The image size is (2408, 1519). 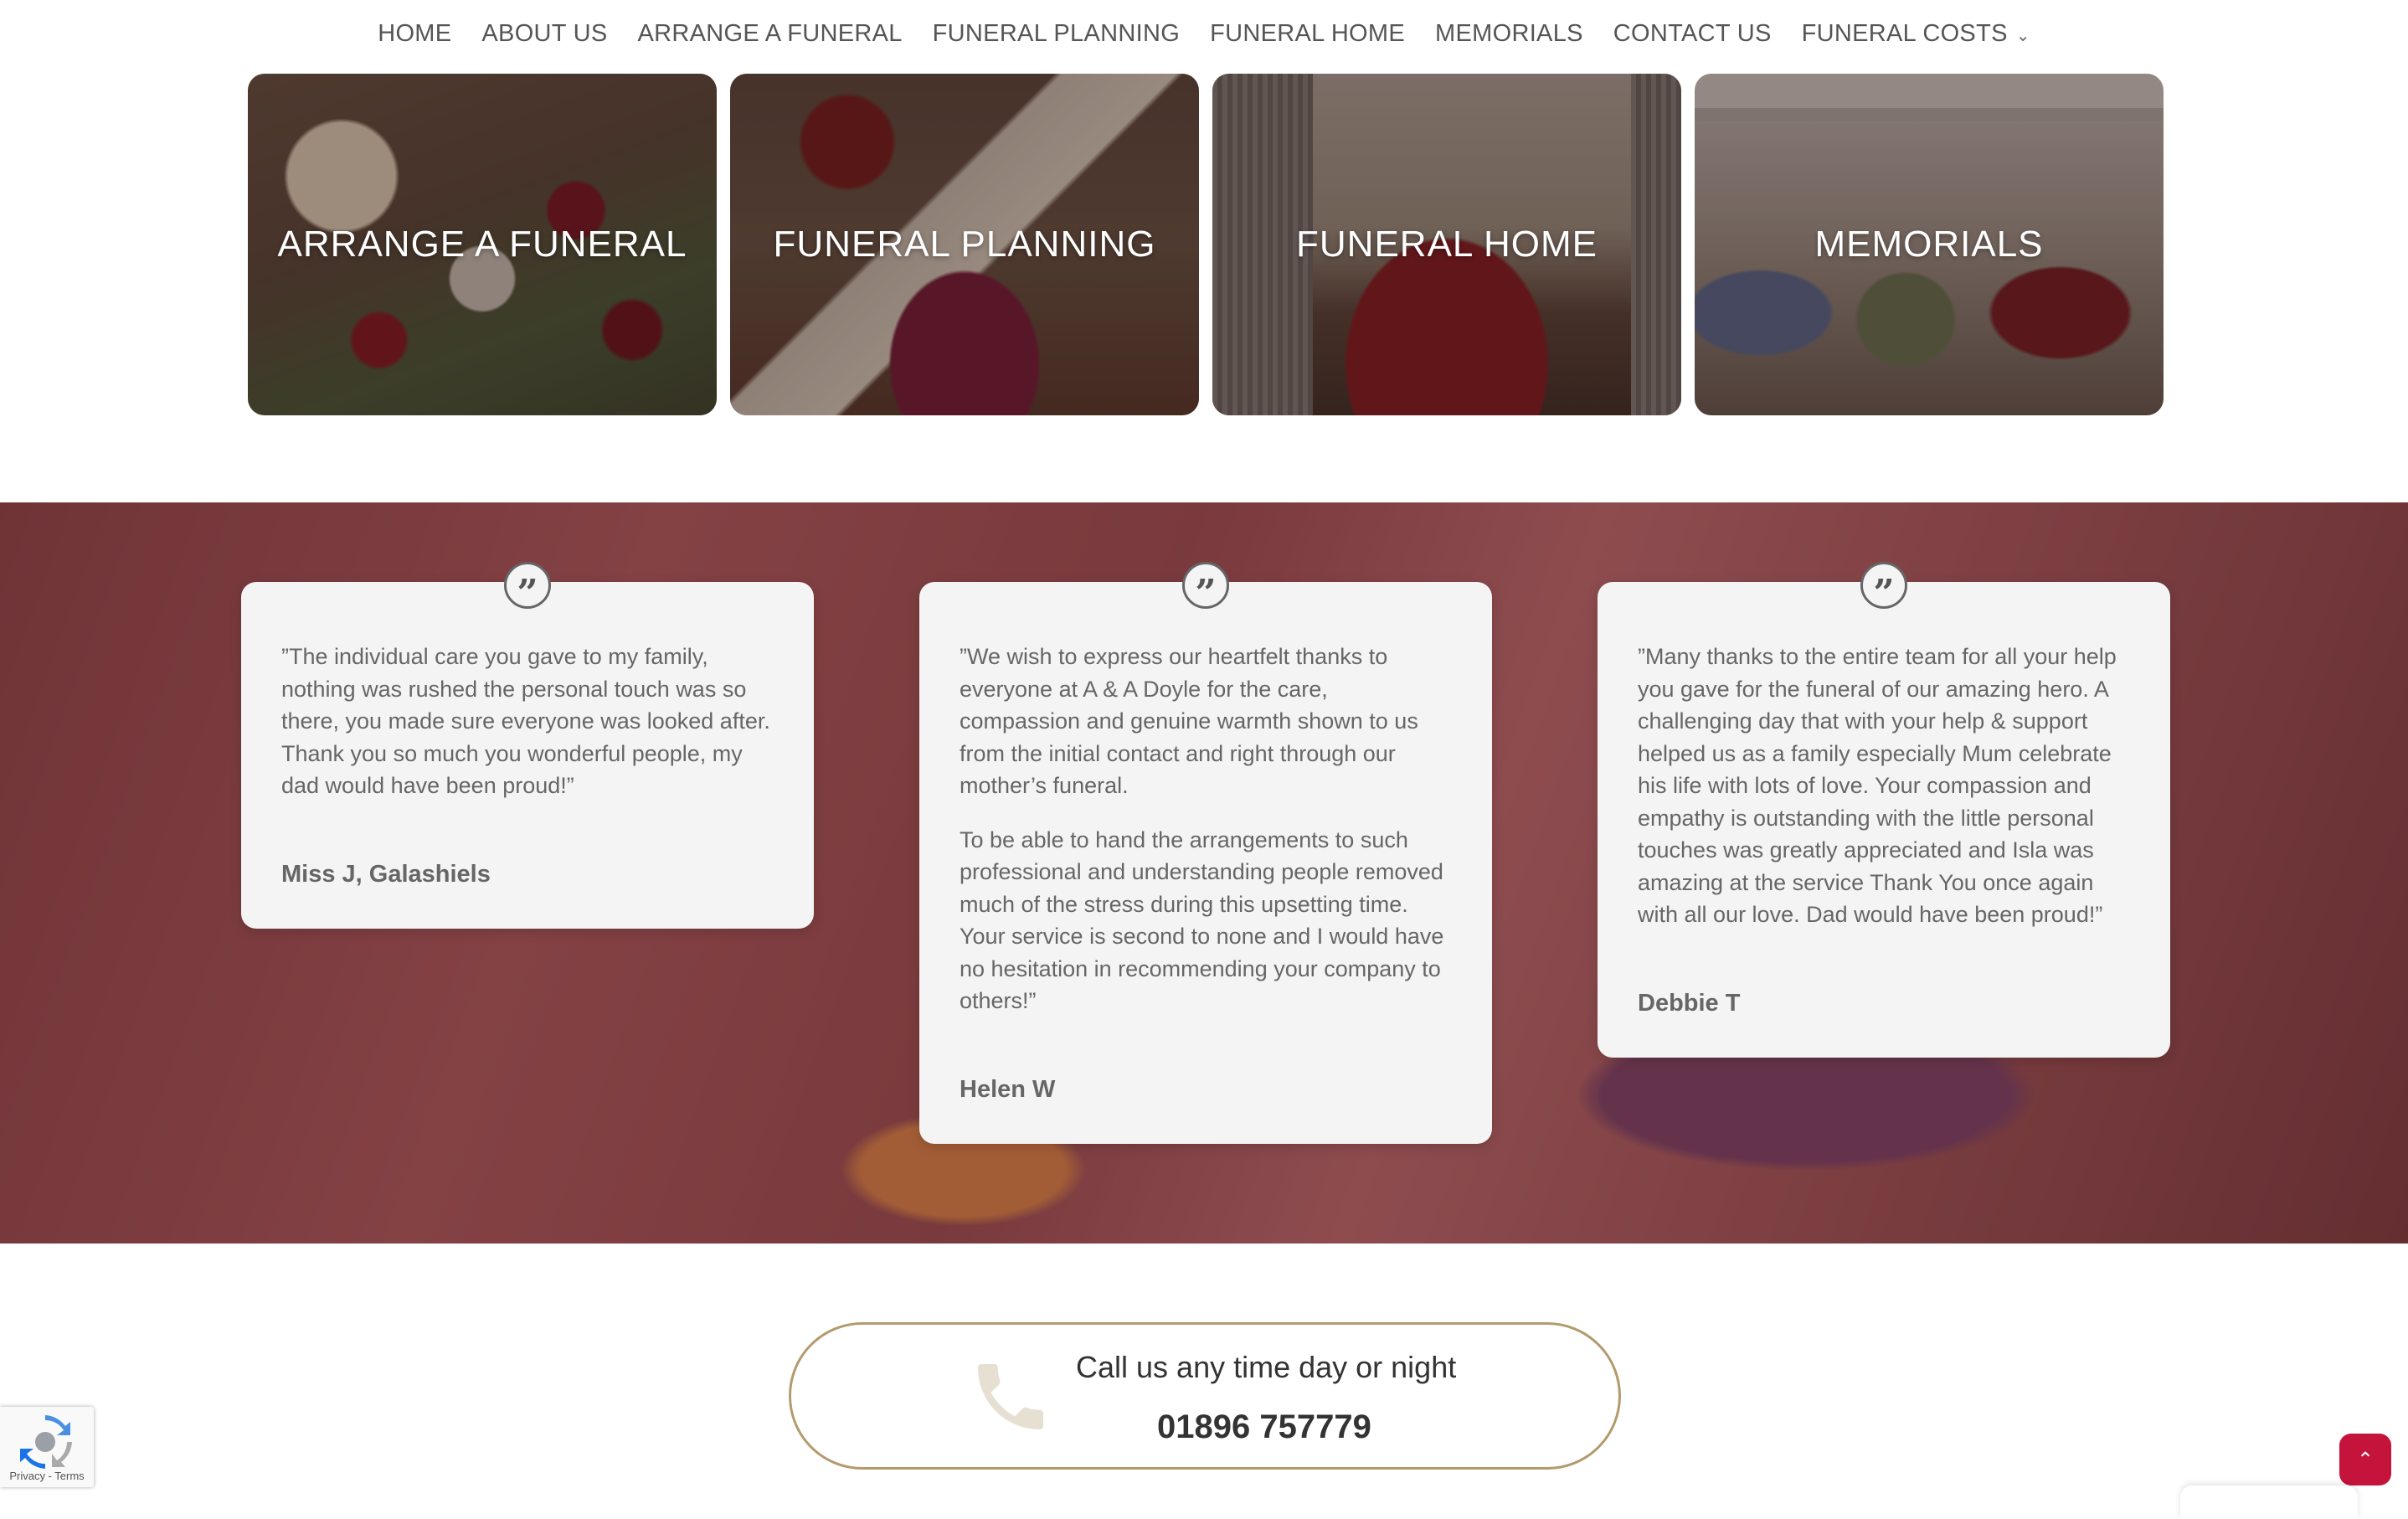 I want to click on back-to-top-button: ⌃, so click(x=2365, y=1460).